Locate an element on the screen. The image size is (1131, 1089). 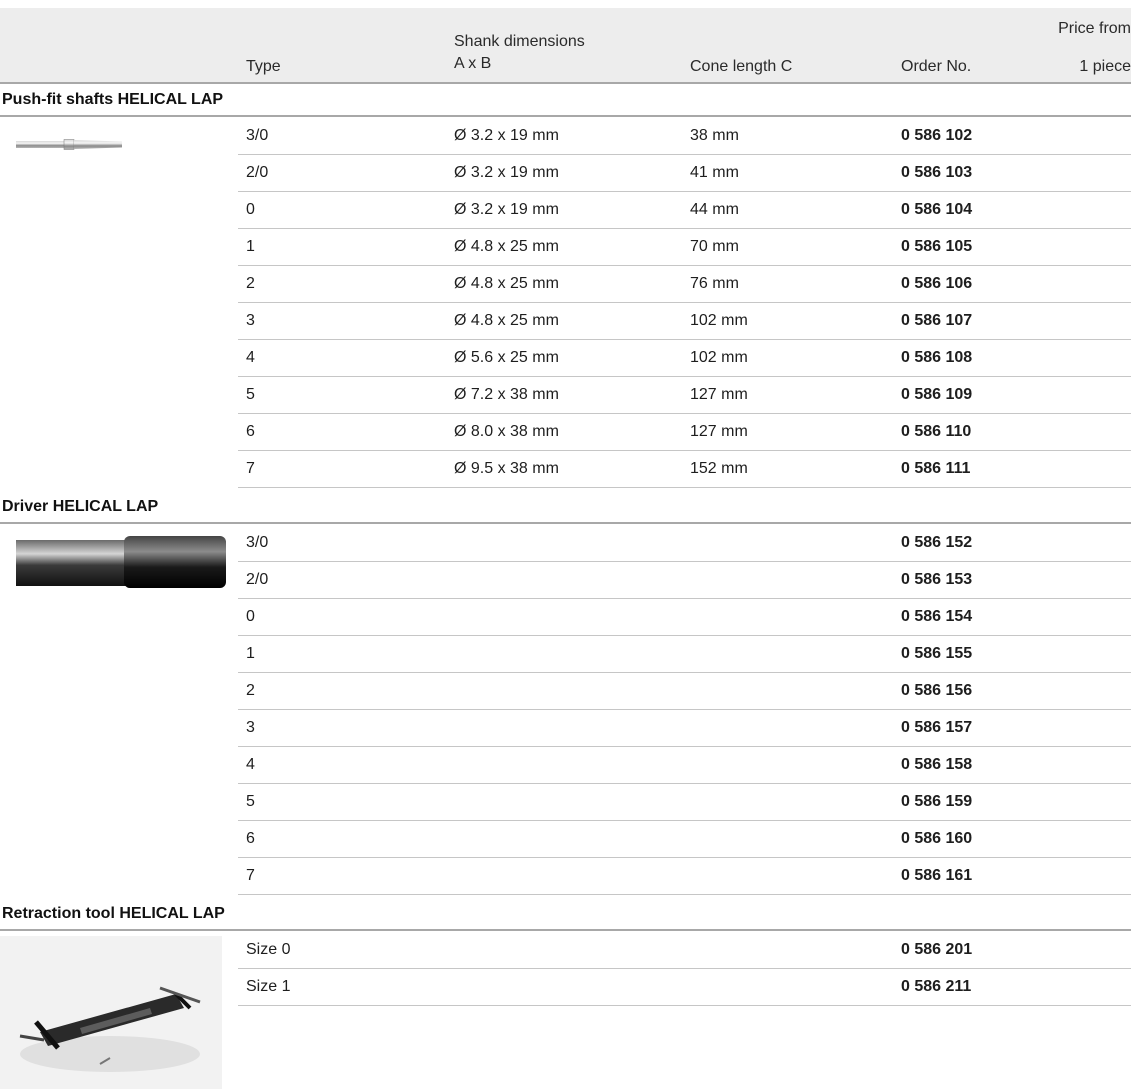
order-number-cell: 0 586 107 is located at coordinates (937, 320).